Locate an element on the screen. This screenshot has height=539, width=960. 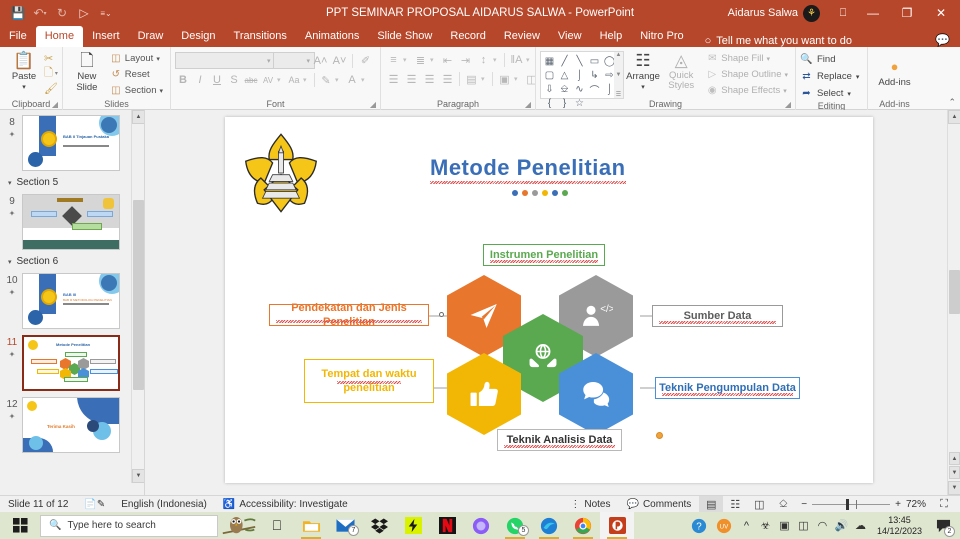
decrease-font-size-button: A˅ is located at coordinates (339, 60).